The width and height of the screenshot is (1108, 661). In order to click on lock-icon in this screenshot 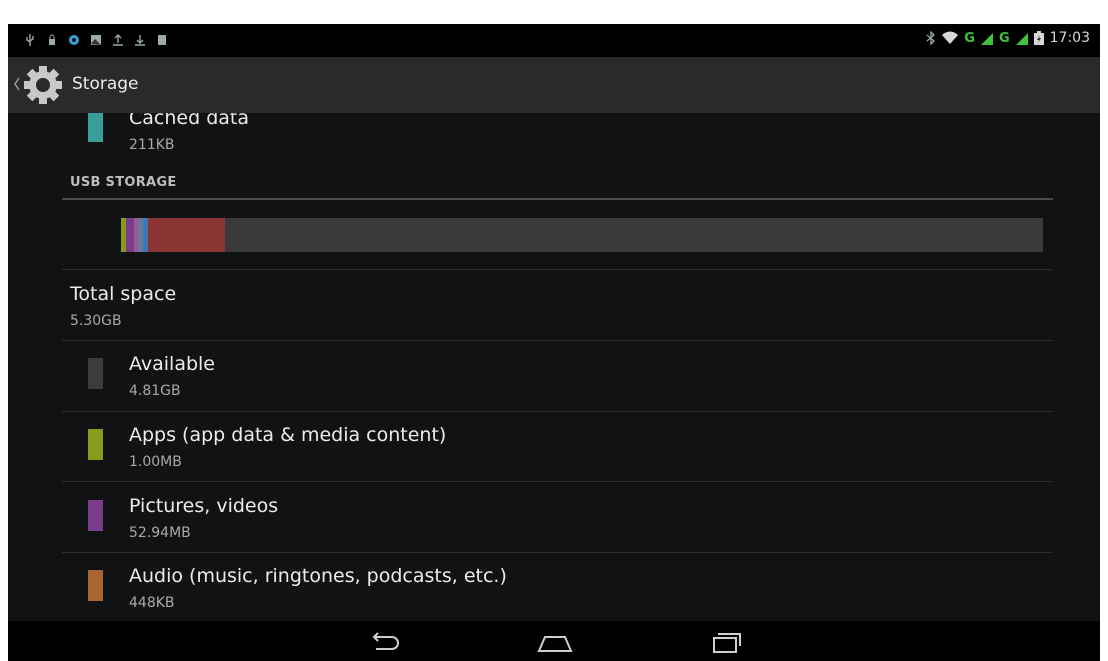, I will do `click(52, 39)`.